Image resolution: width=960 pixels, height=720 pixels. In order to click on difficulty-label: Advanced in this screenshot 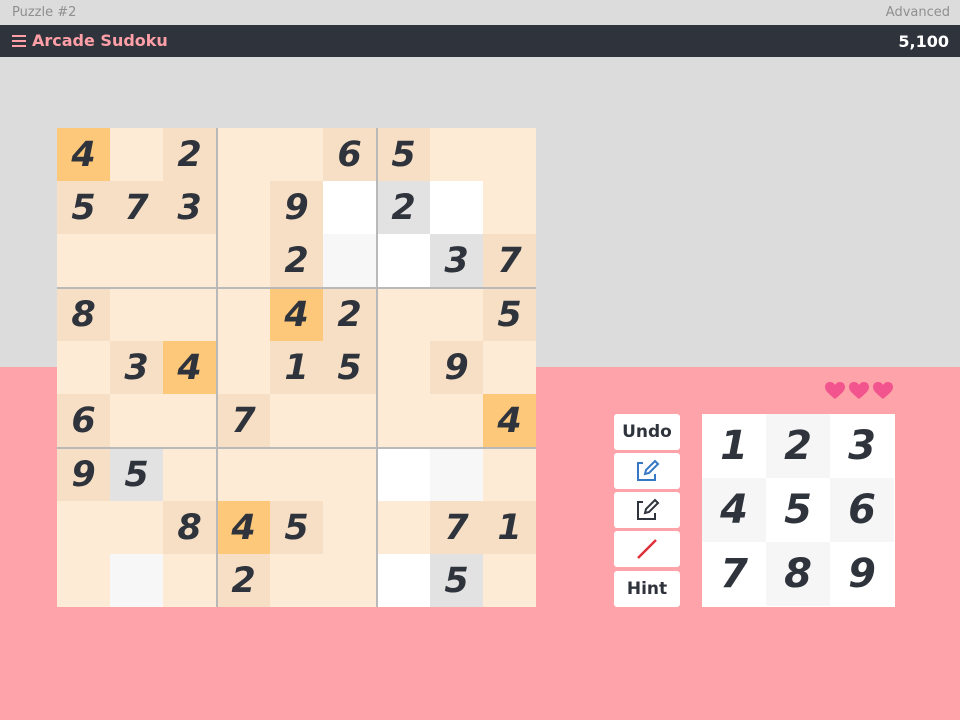, I will do `click(917, 12)`.